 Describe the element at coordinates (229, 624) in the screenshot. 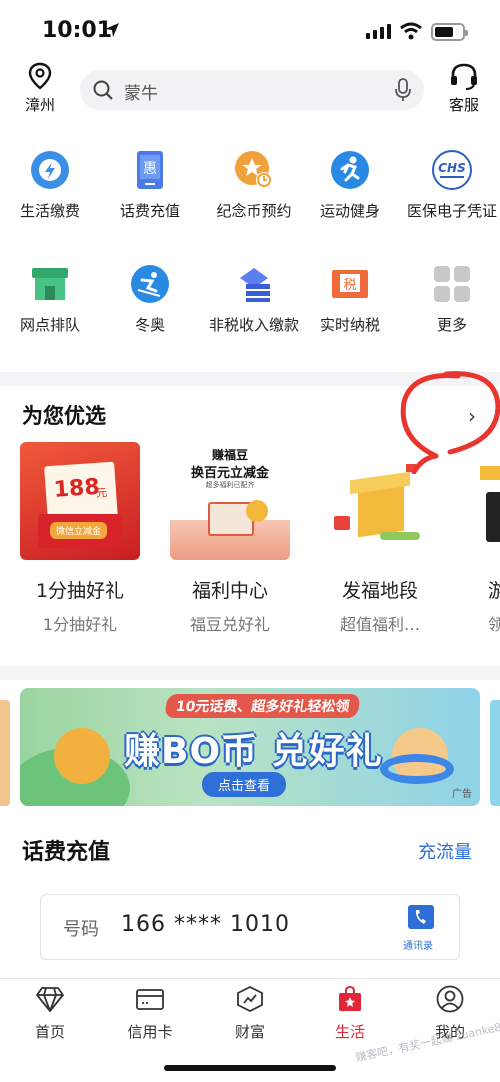

I see `card-sub: 福豆兑好礼` at that location.